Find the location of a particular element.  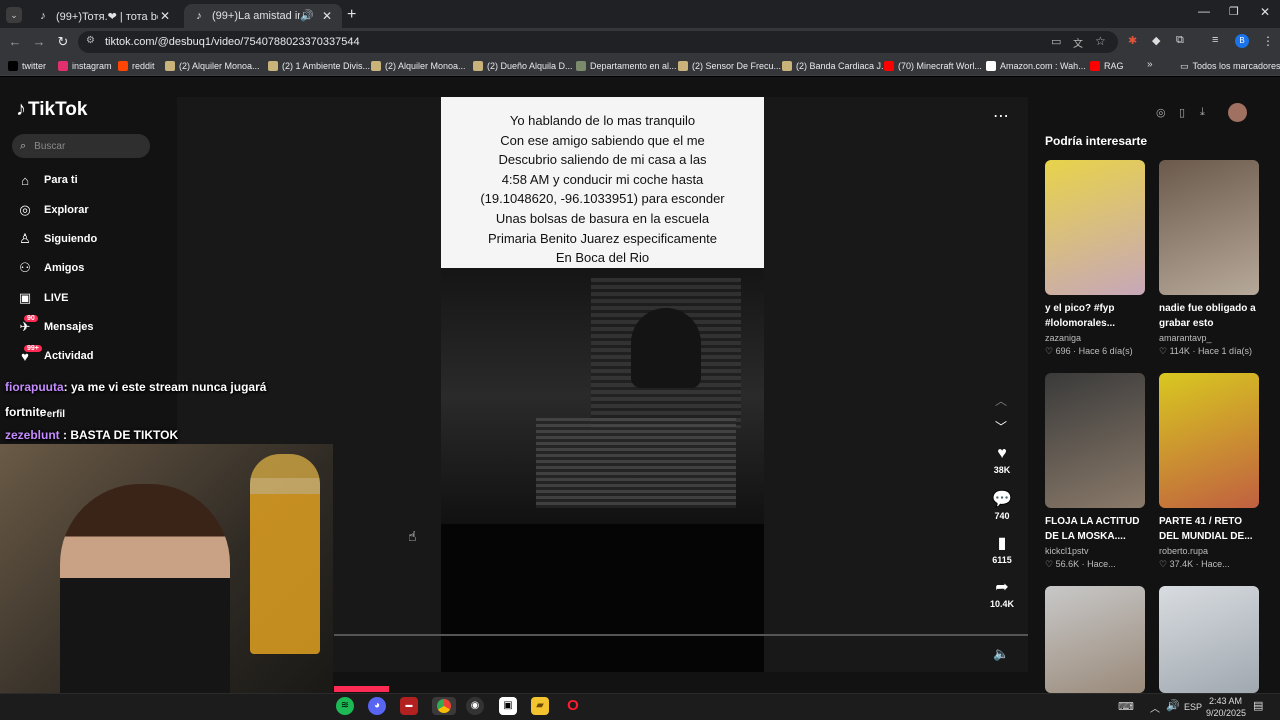

bookmark-item: reddit is located at coordinates (136, 66).